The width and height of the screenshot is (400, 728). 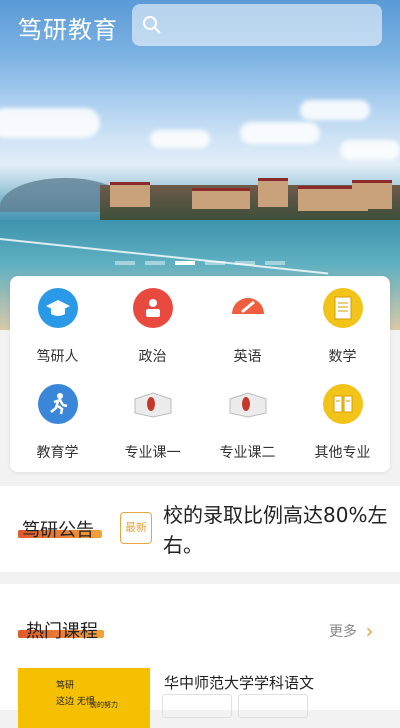 I want to click on category-label: 其他专业, so click(x=342, y=453).